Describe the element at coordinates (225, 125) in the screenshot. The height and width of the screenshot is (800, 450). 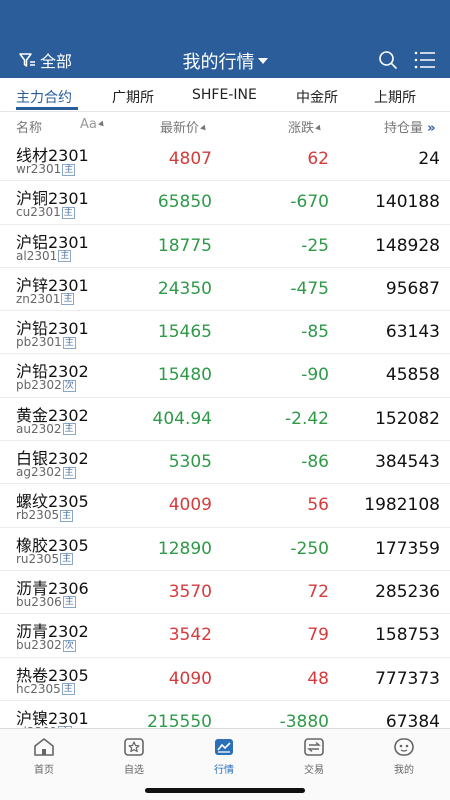
I see `column-header: 名称 Aa 最新价 涨跌 持仓量 »` at that location.